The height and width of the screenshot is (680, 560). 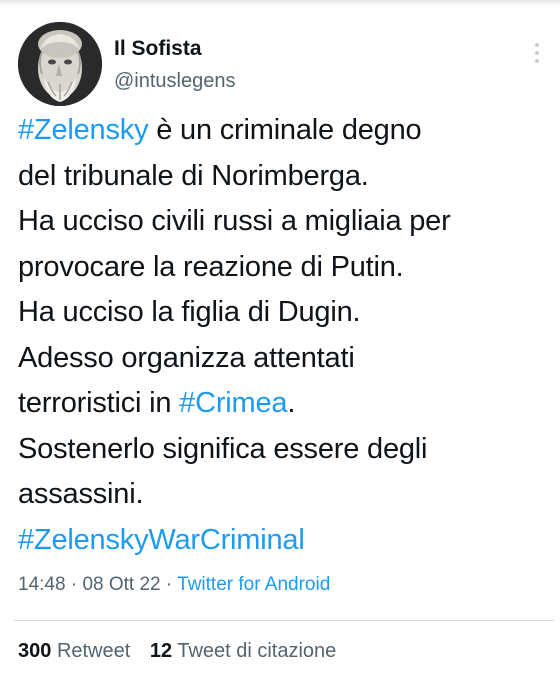 What do you see at coordinates (189, 312) in the screenshot?
I see `tweet-text-segment: Ha ucciso la figlia di Dugin.` at bounding box center [189, 312].